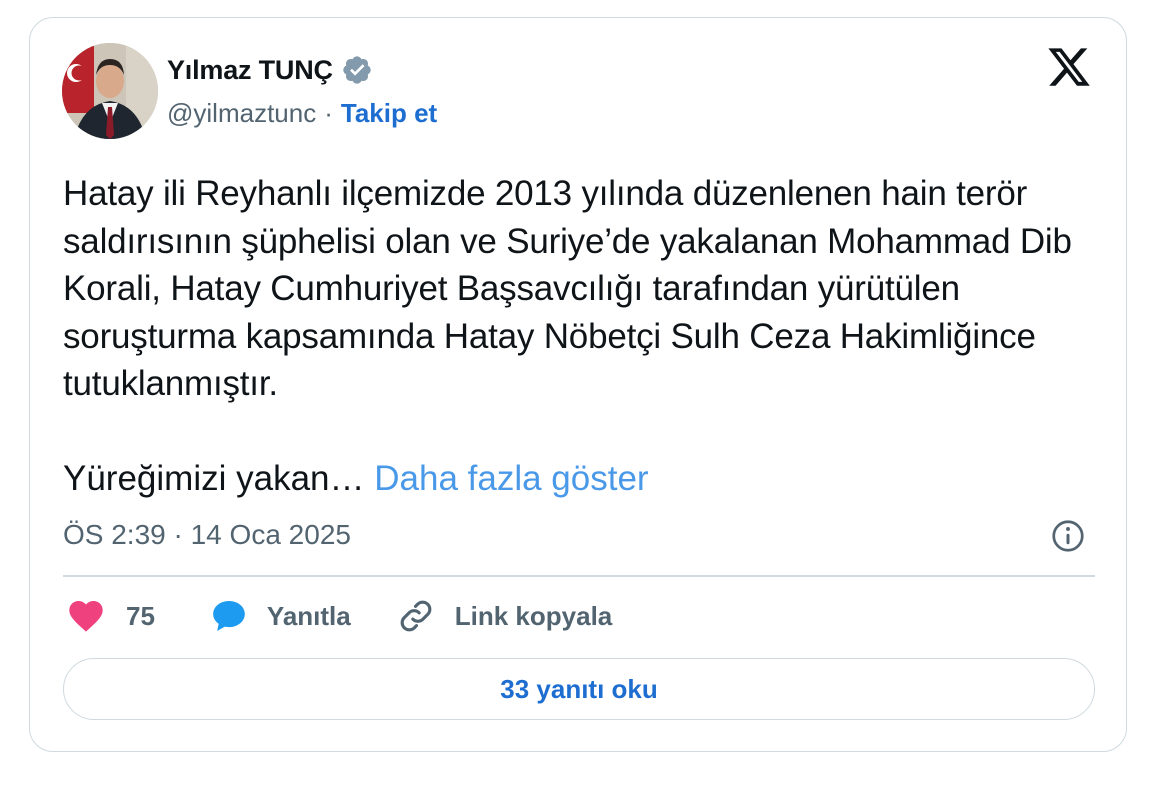 This screenshot has height=798, width=1152. I want to click on avatar, so click(110, 91).